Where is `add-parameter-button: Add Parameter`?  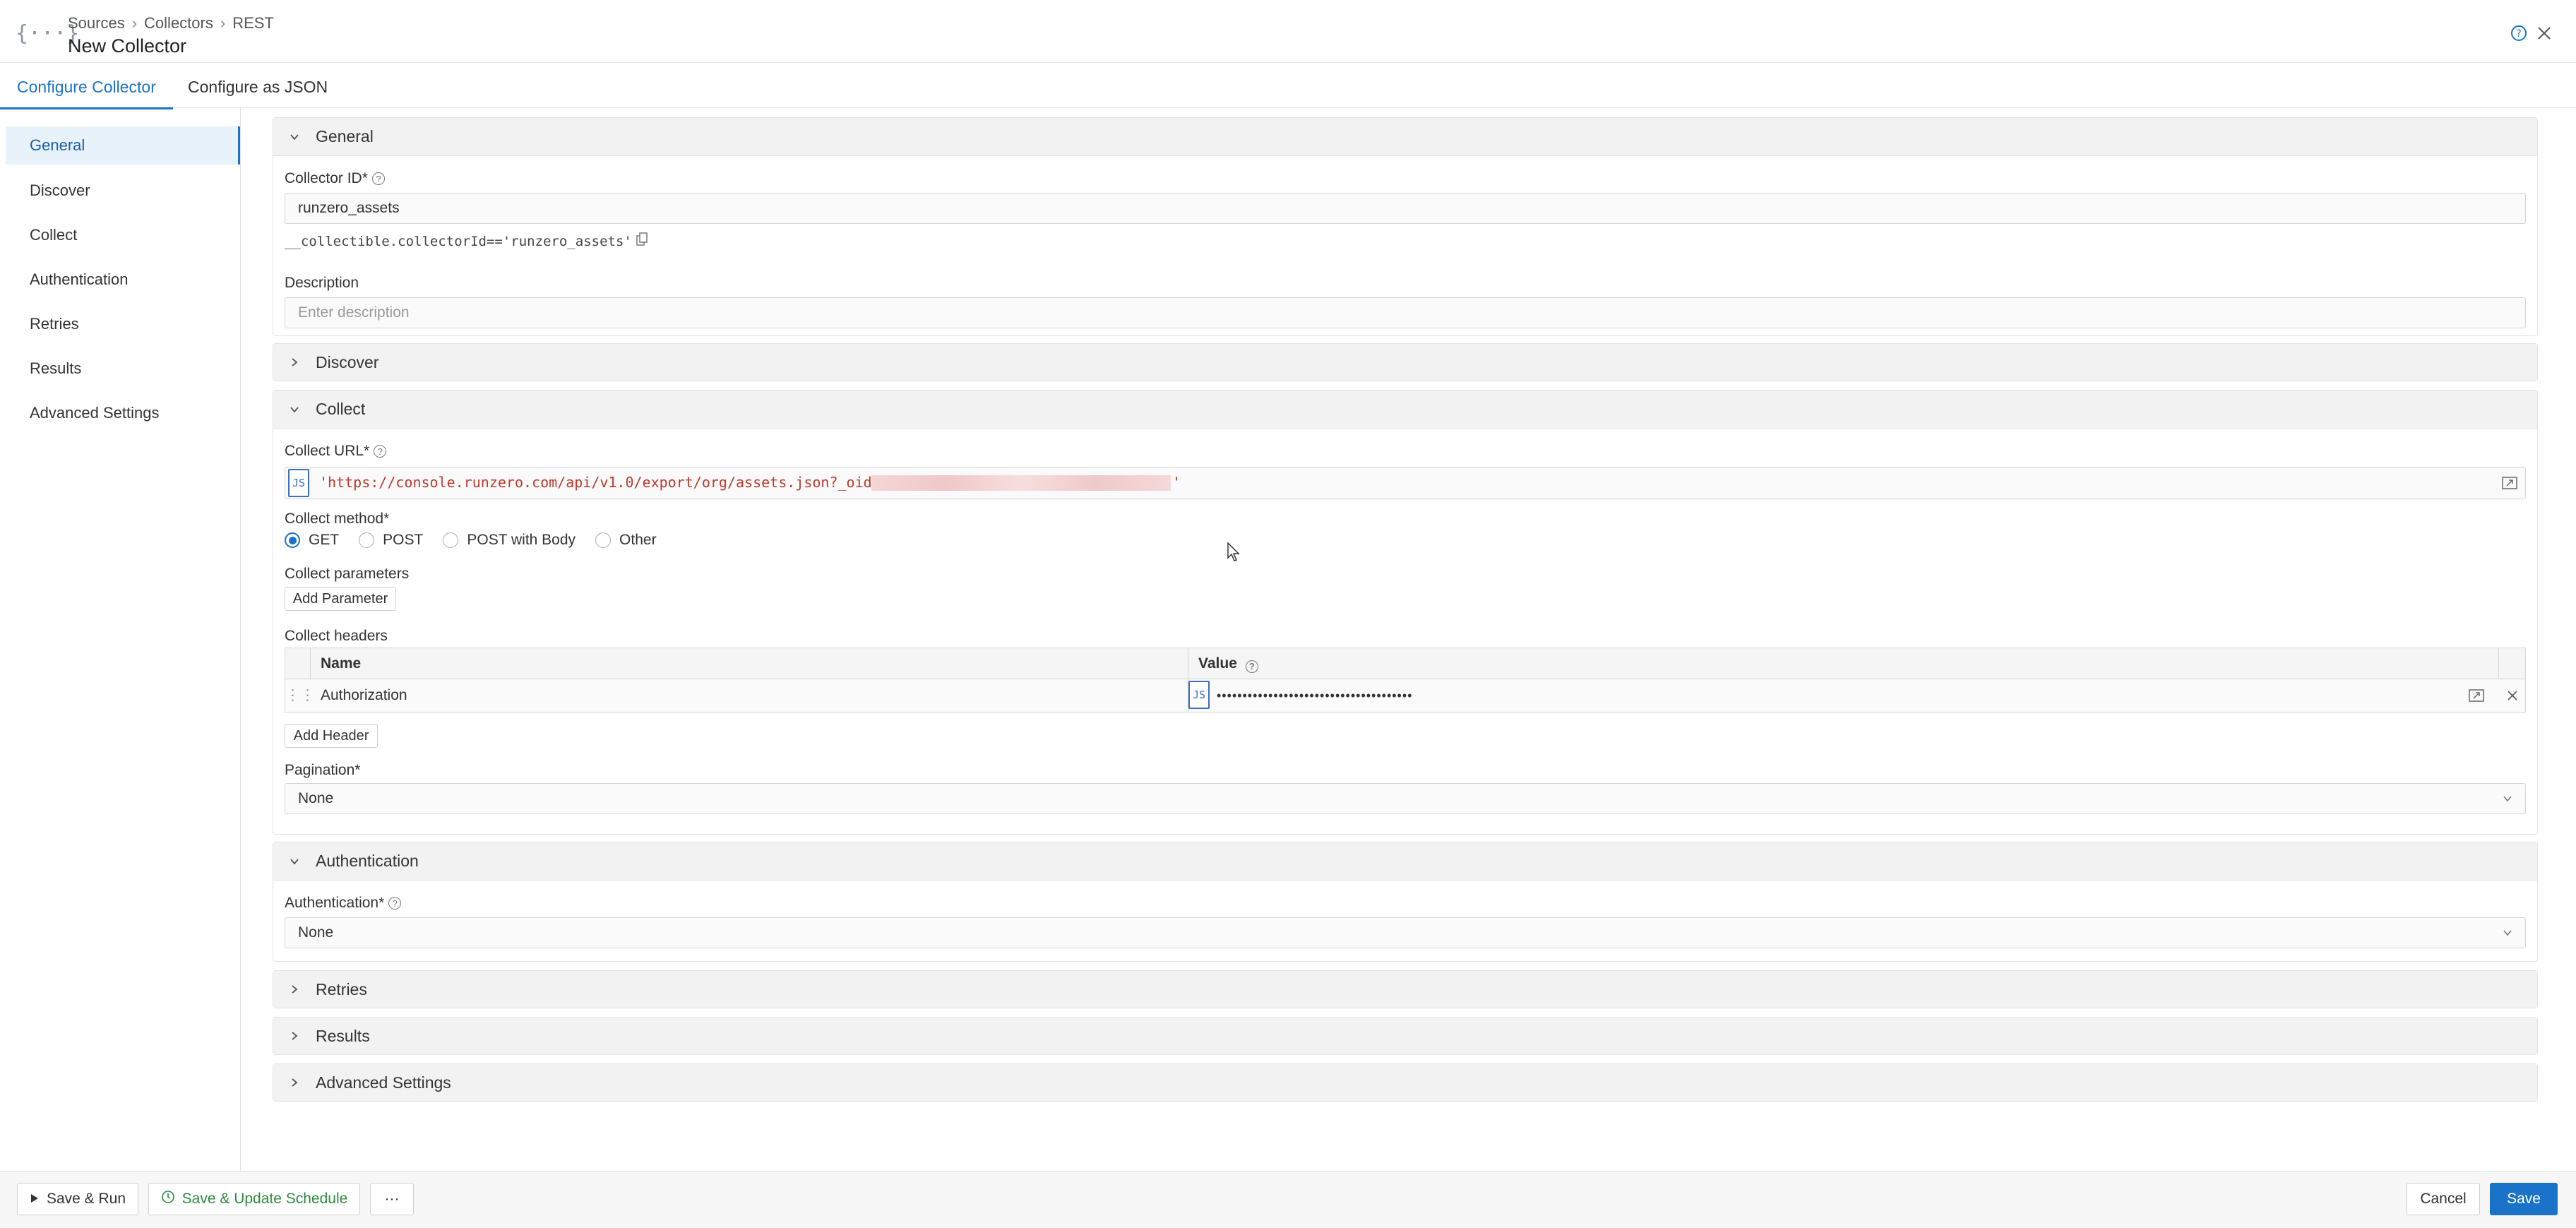 add-parameter-button: Add Parameter is located at coordinates (340, 599).